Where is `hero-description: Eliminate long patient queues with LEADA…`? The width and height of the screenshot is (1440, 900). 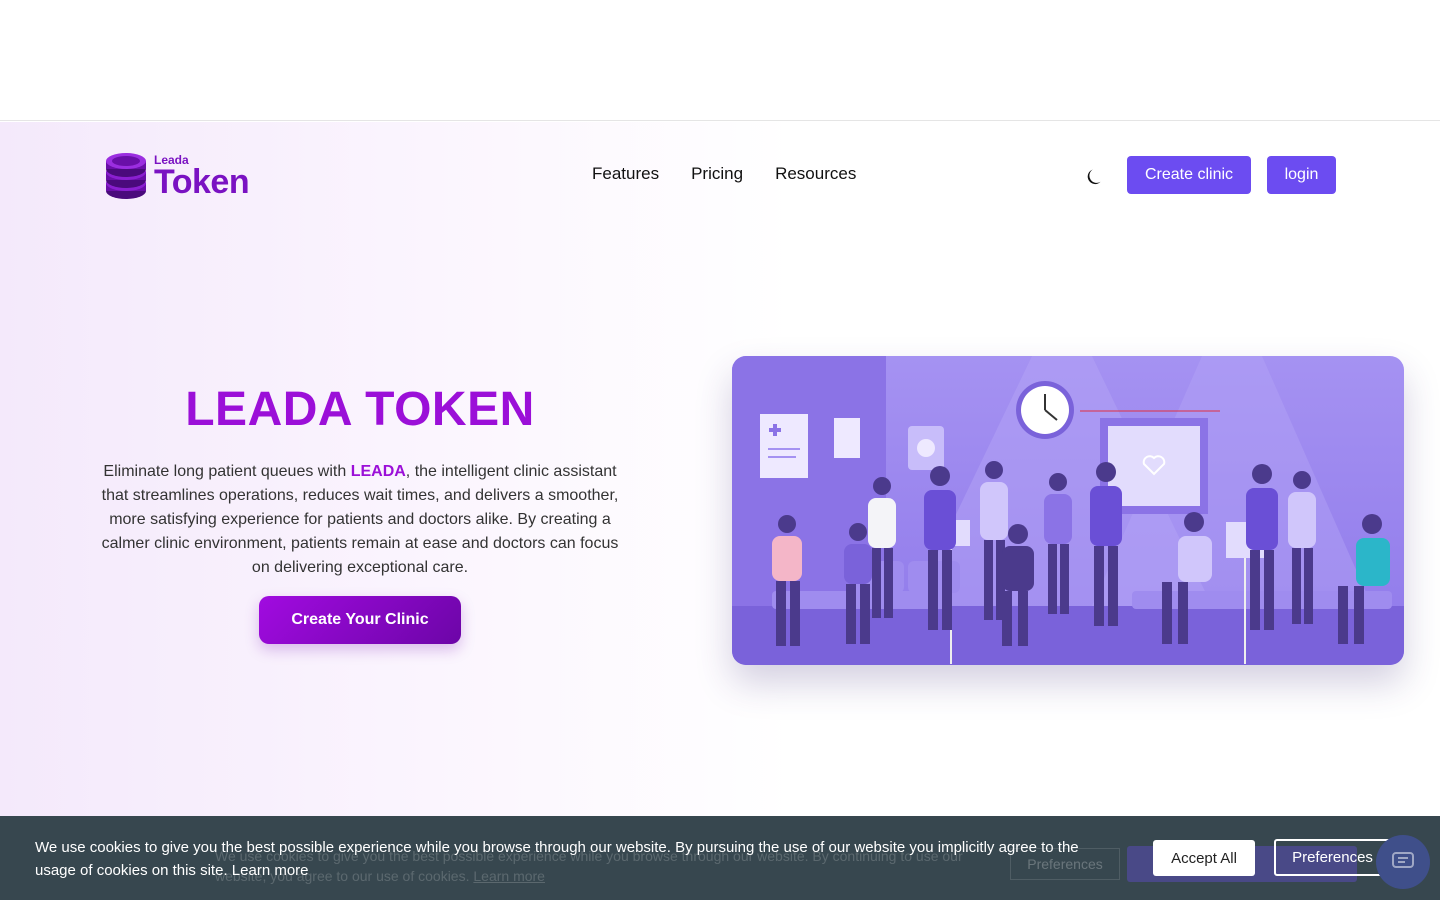 hero-description: Eliminate long patient queues with LEADA… is located at coordinates (360, 520).